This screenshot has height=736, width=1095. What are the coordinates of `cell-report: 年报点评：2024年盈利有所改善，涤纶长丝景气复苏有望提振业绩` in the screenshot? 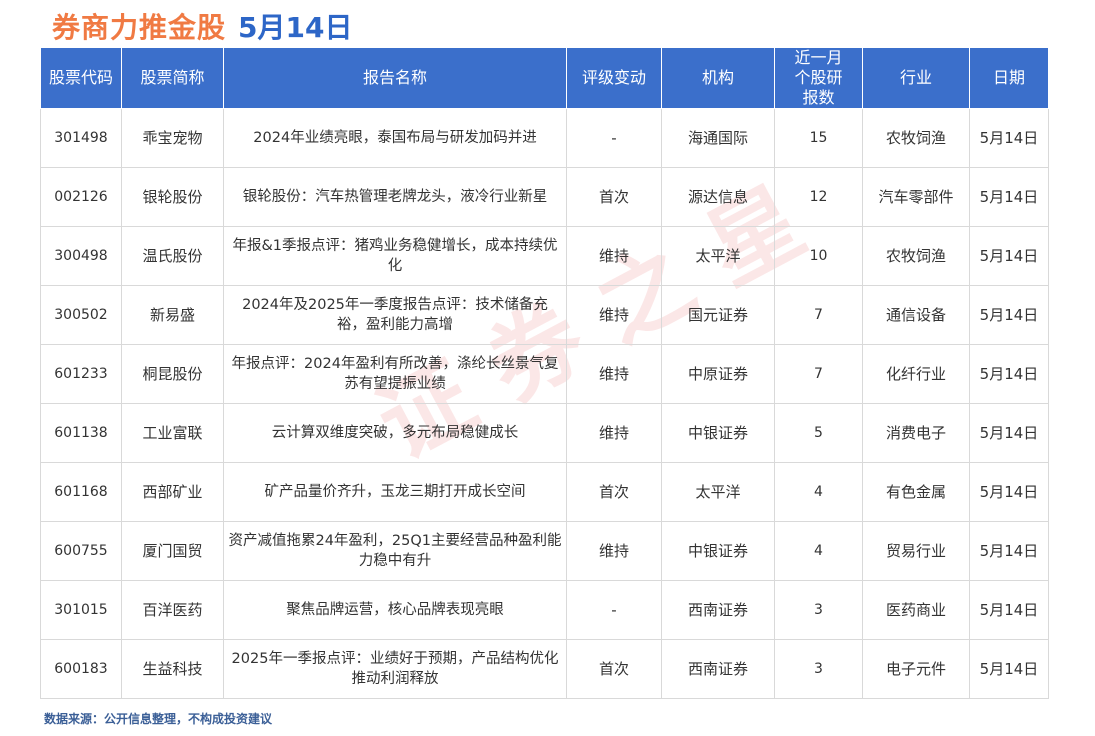 It's located at (395, 374).